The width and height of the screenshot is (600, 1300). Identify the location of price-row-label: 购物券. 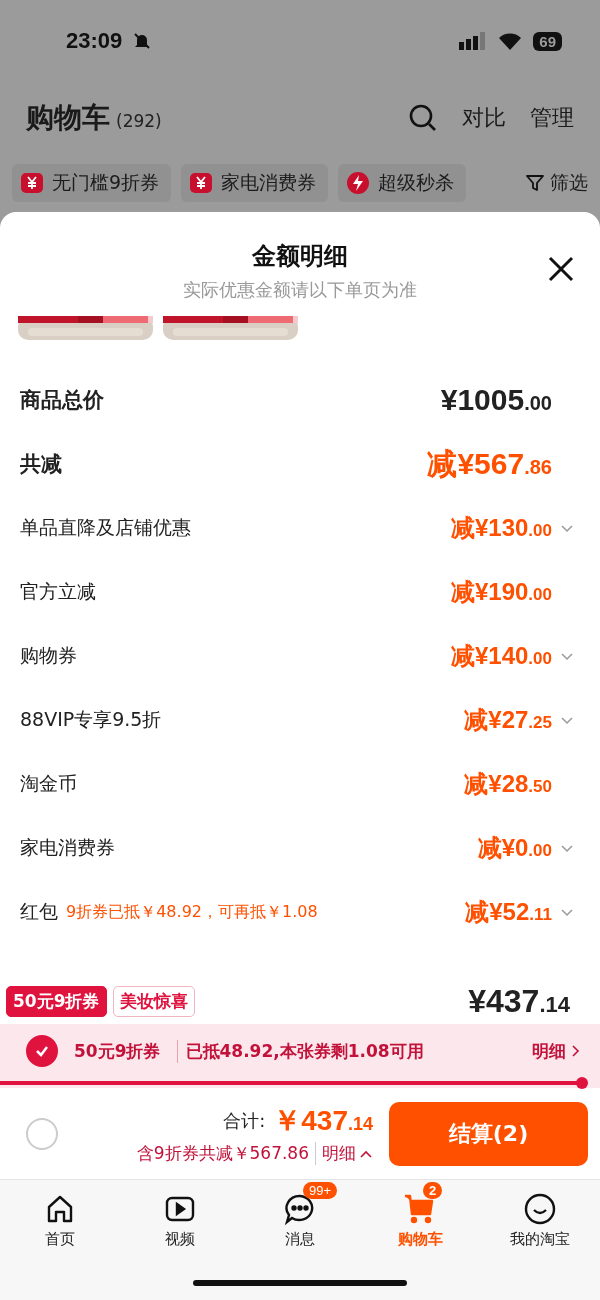
(48, 655).